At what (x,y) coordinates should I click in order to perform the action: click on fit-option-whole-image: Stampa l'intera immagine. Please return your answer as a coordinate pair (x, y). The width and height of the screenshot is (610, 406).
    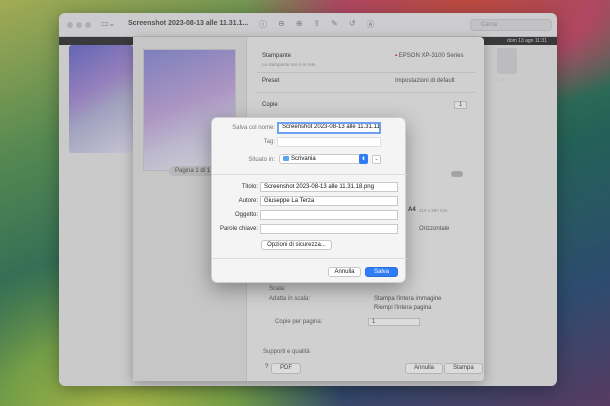
    Looking at the image, I should click on (408, 299).